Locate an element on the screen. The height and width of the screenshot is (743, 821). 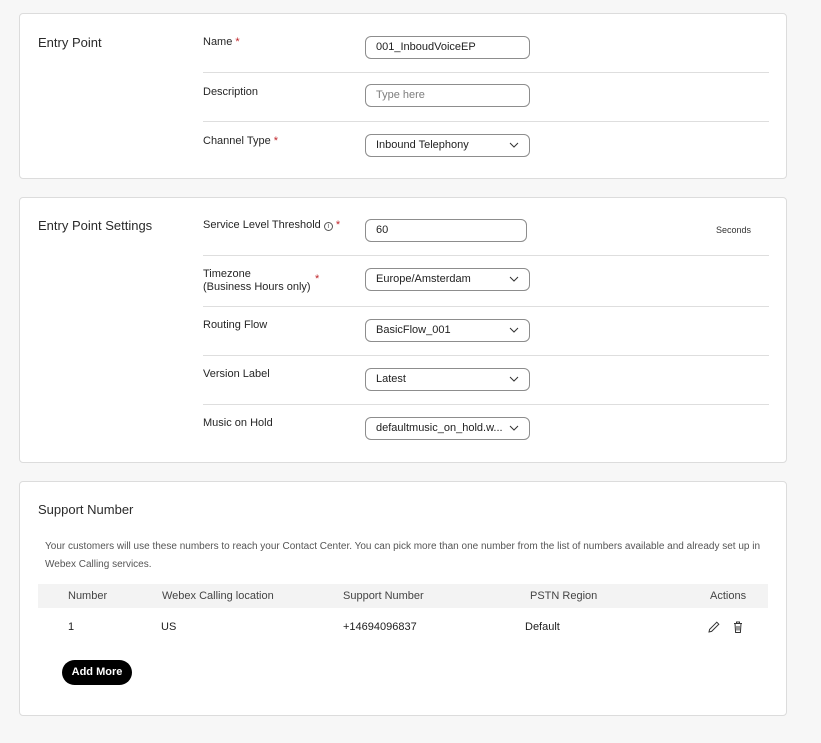
channel-type-value: Inbound Telephony is located at coordinates (422, 145).